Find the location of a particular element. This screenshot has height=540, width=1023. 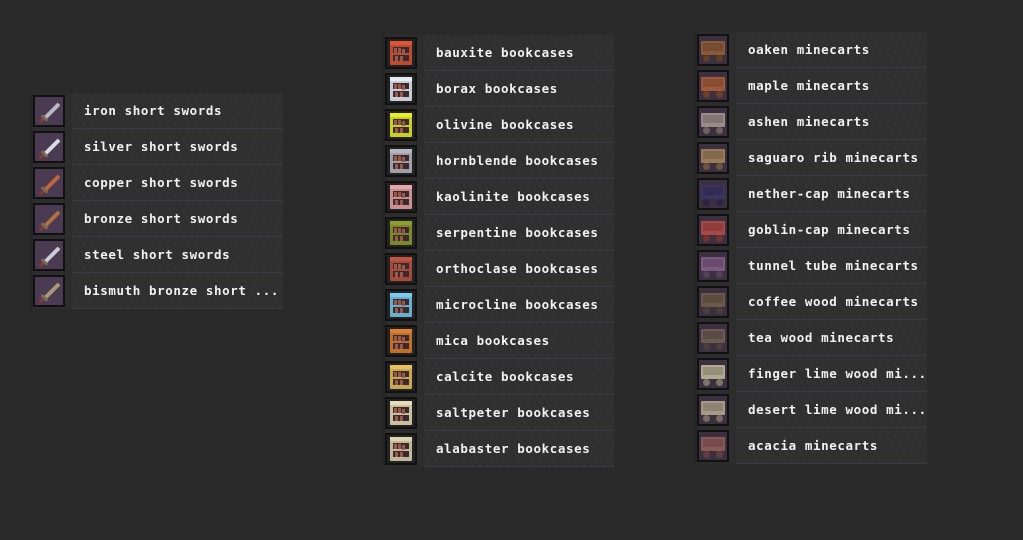

sword-hilt is located at coordinates (41, 192).